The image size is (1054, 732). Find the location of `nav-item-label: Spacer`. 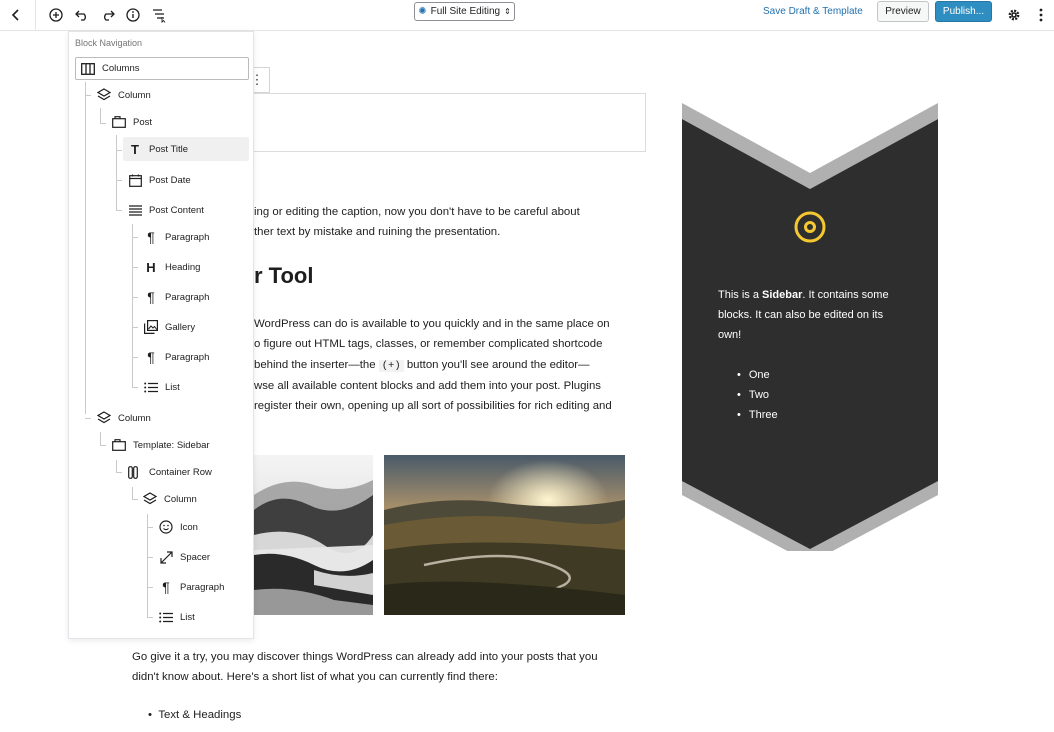

nav-item-label: Spacer is located at coordinates (195, 557).